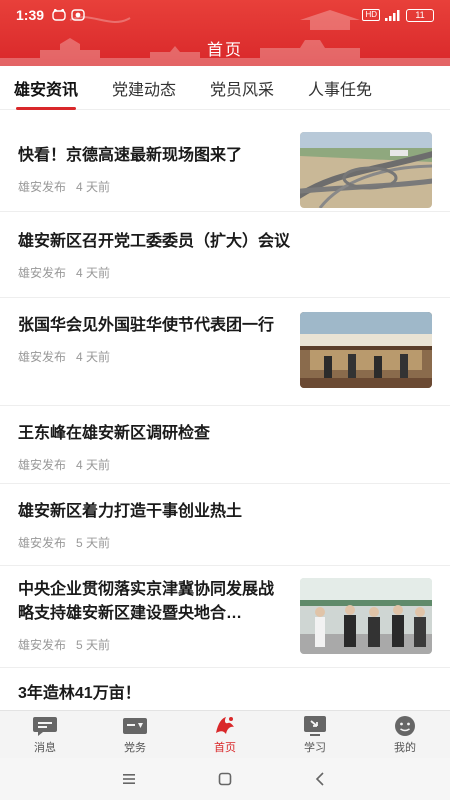 Image resolution: width=450 pixels, height=800 pixels. What do you see at coordinates (225, 165) in the screenshot?
I see `news-item: 快看！京德高速最新现场图来了 雄安发布 4 天前` at bounding box center [225, 165].